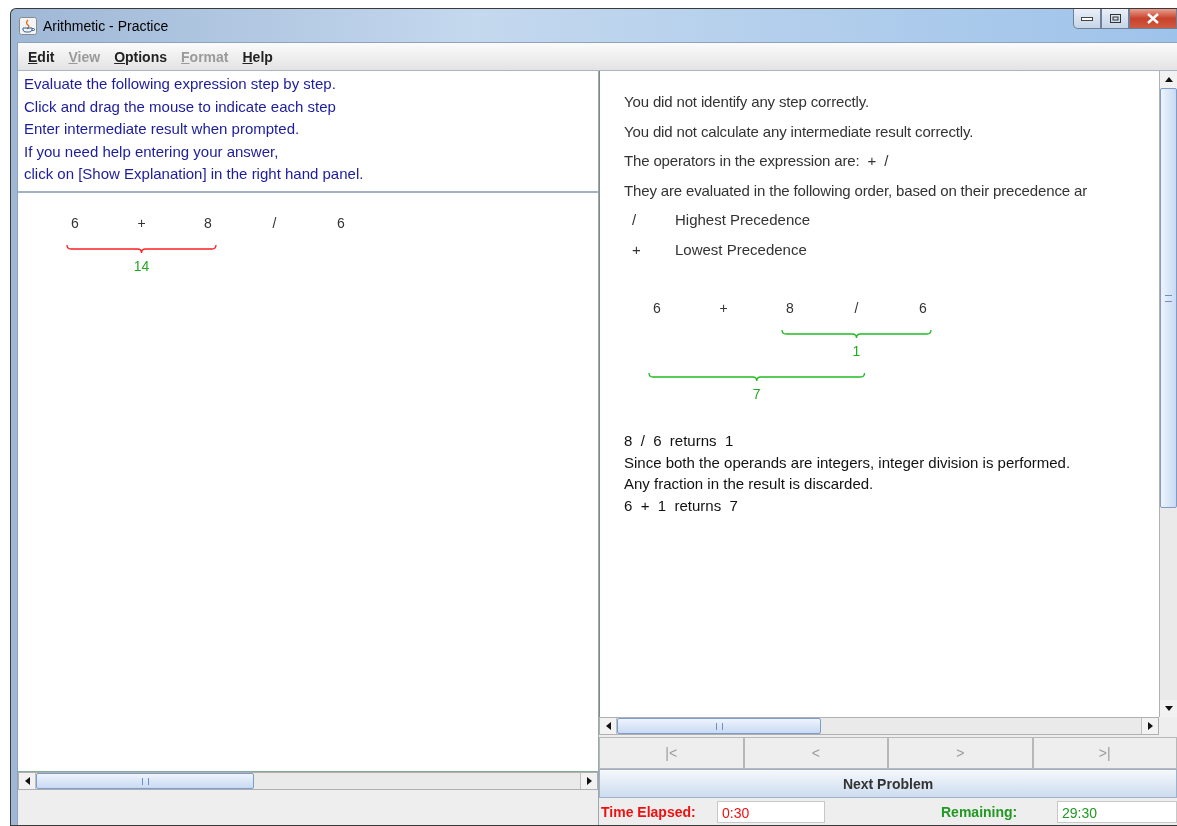 This screenshot has height=826, width=1177. What do you see at coordinates (648, 811) in the screenshot?
I see `time-elapsed-label: Time Elapsed:` at bounding box center [648, 811].